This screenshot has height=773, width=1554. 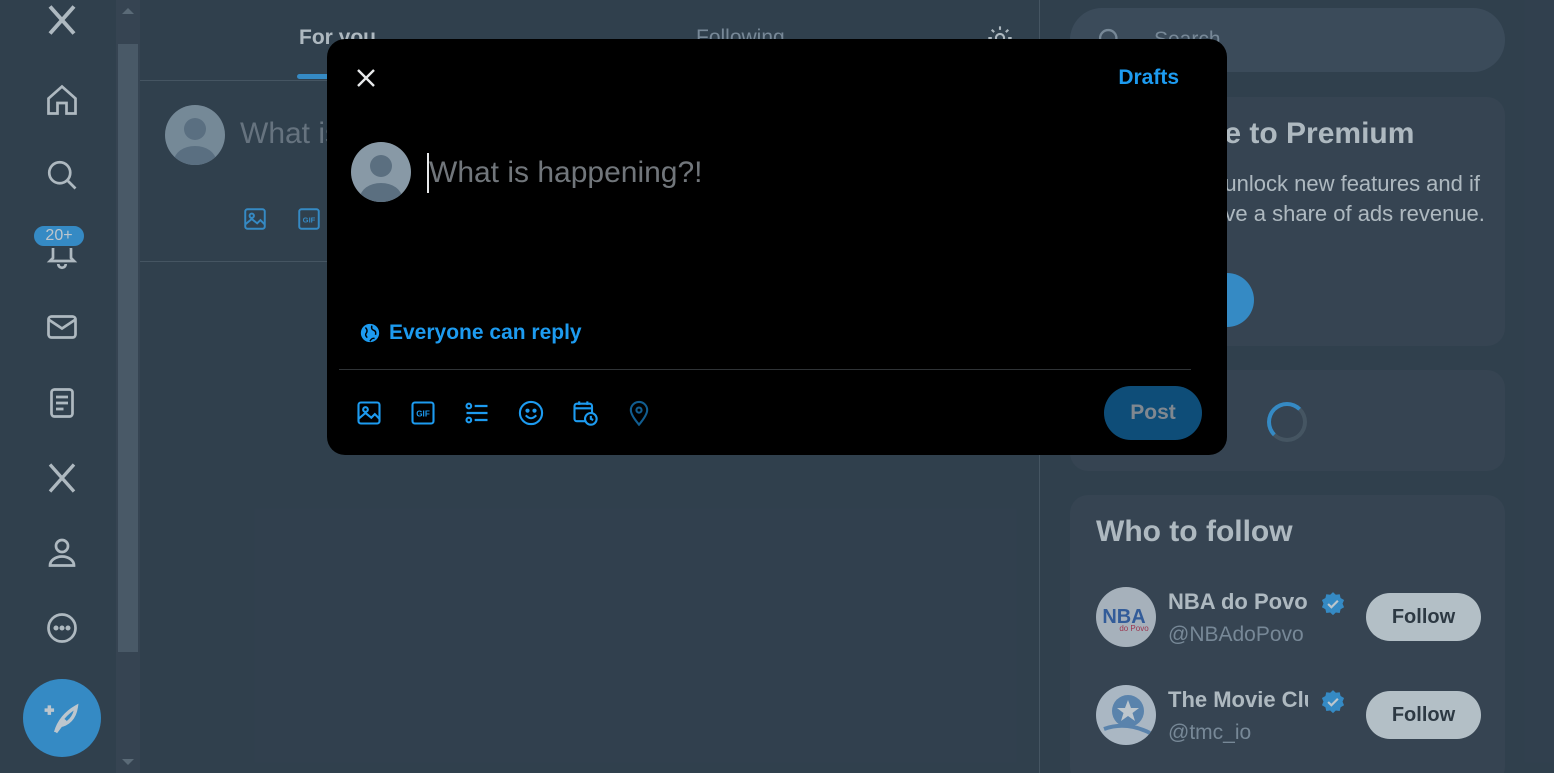 I want to click on close-icon, so click(x=366, y=78).